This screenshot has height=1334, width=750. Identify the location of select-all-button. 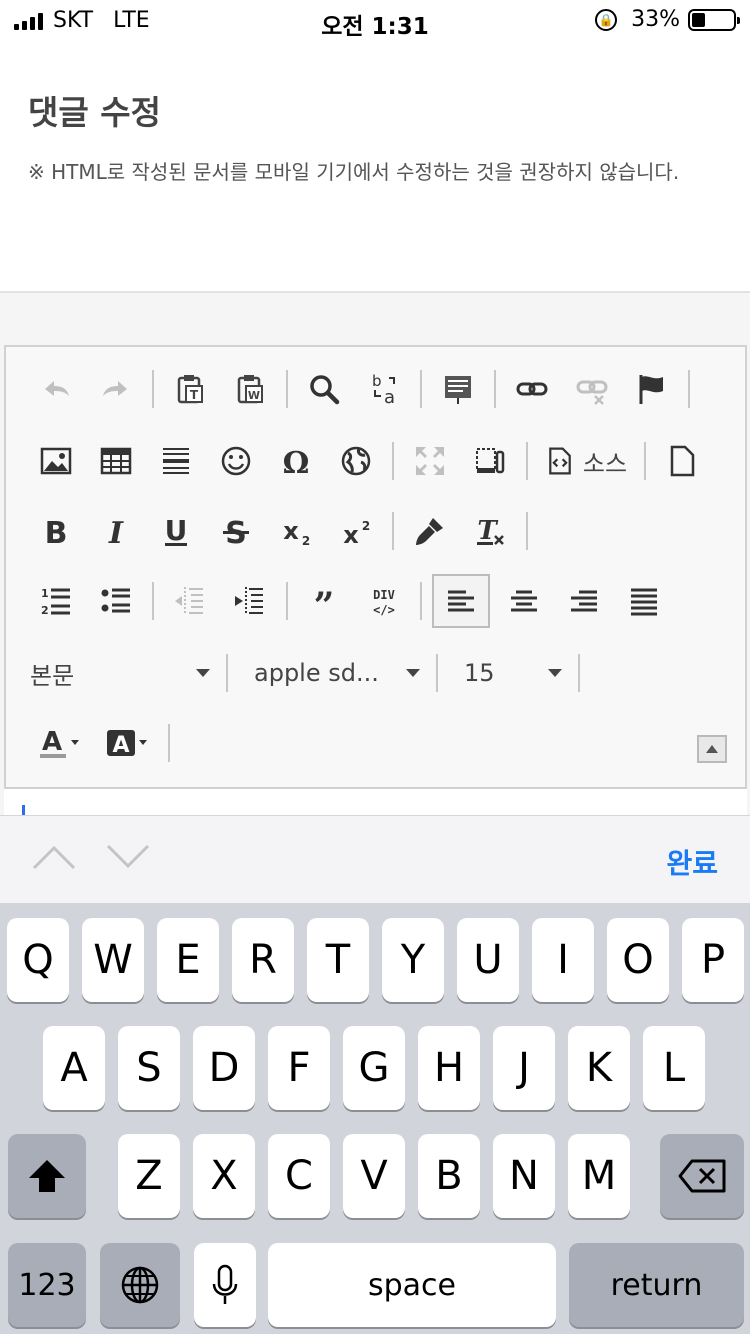
(458, 389).